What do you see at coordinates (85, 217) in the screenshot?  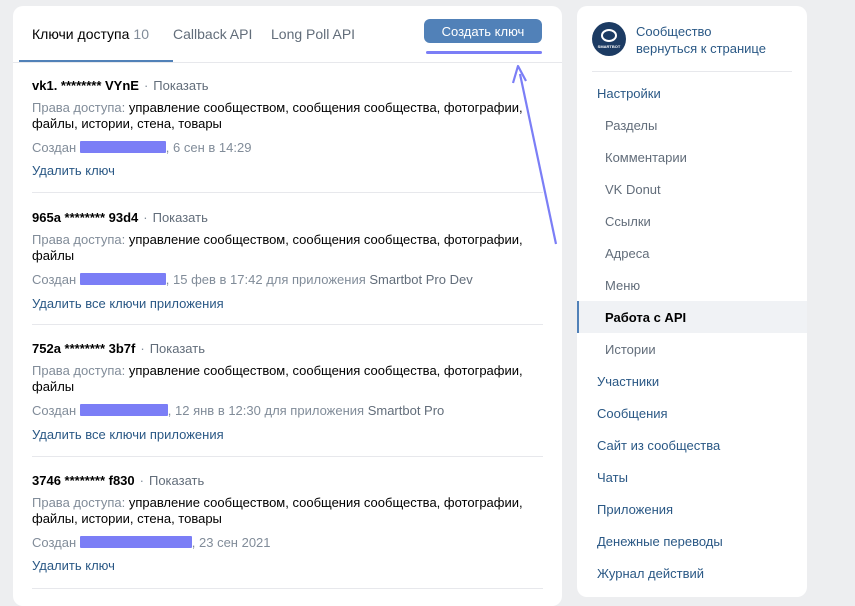 I see `key-id: 965a ******** 93d4` at bounding box center [85, 217].